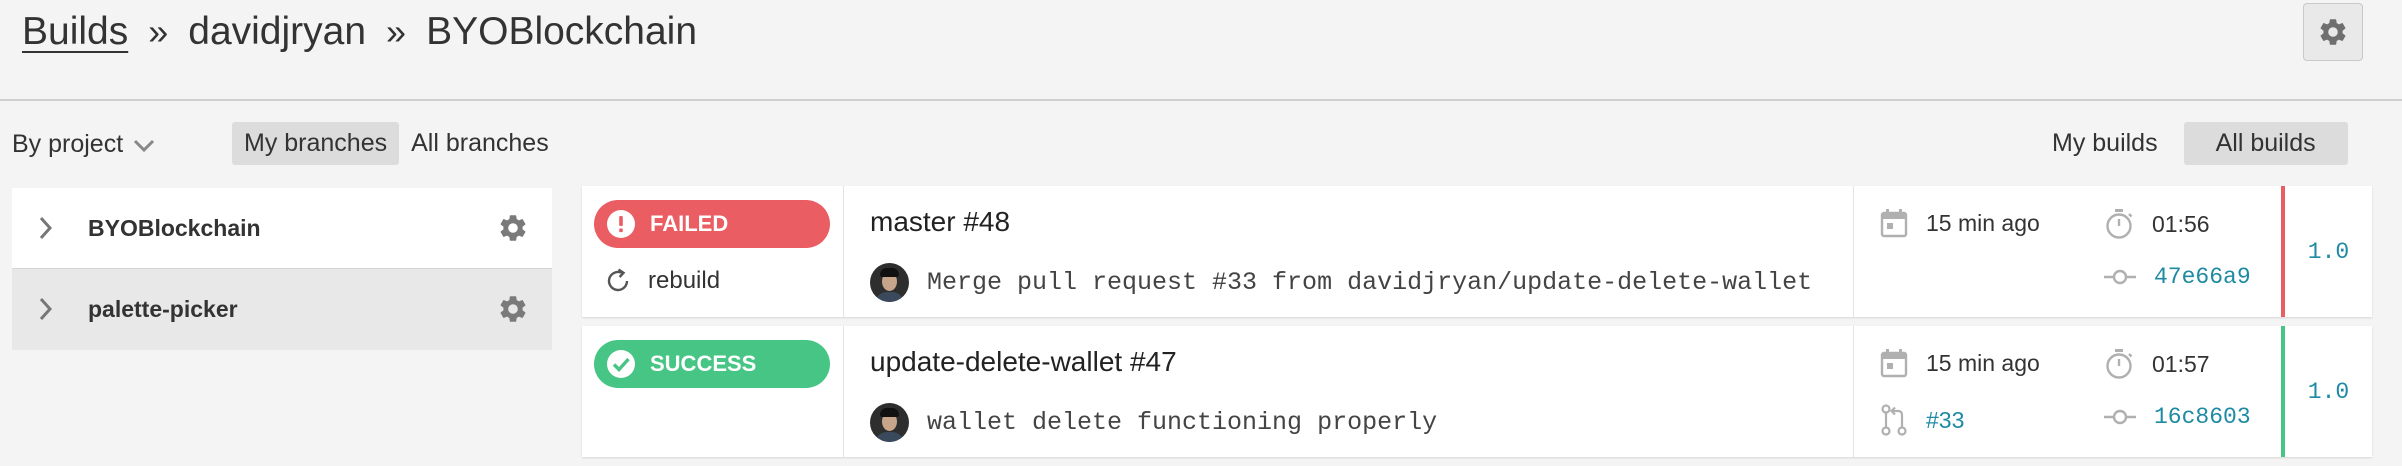 Image resolution: width=2402 pixels, height=466 pixels. Describe the element at coordinates (277, 31) in the screenshot. I see `breadcrumb-owner: davidjryan` at that location.